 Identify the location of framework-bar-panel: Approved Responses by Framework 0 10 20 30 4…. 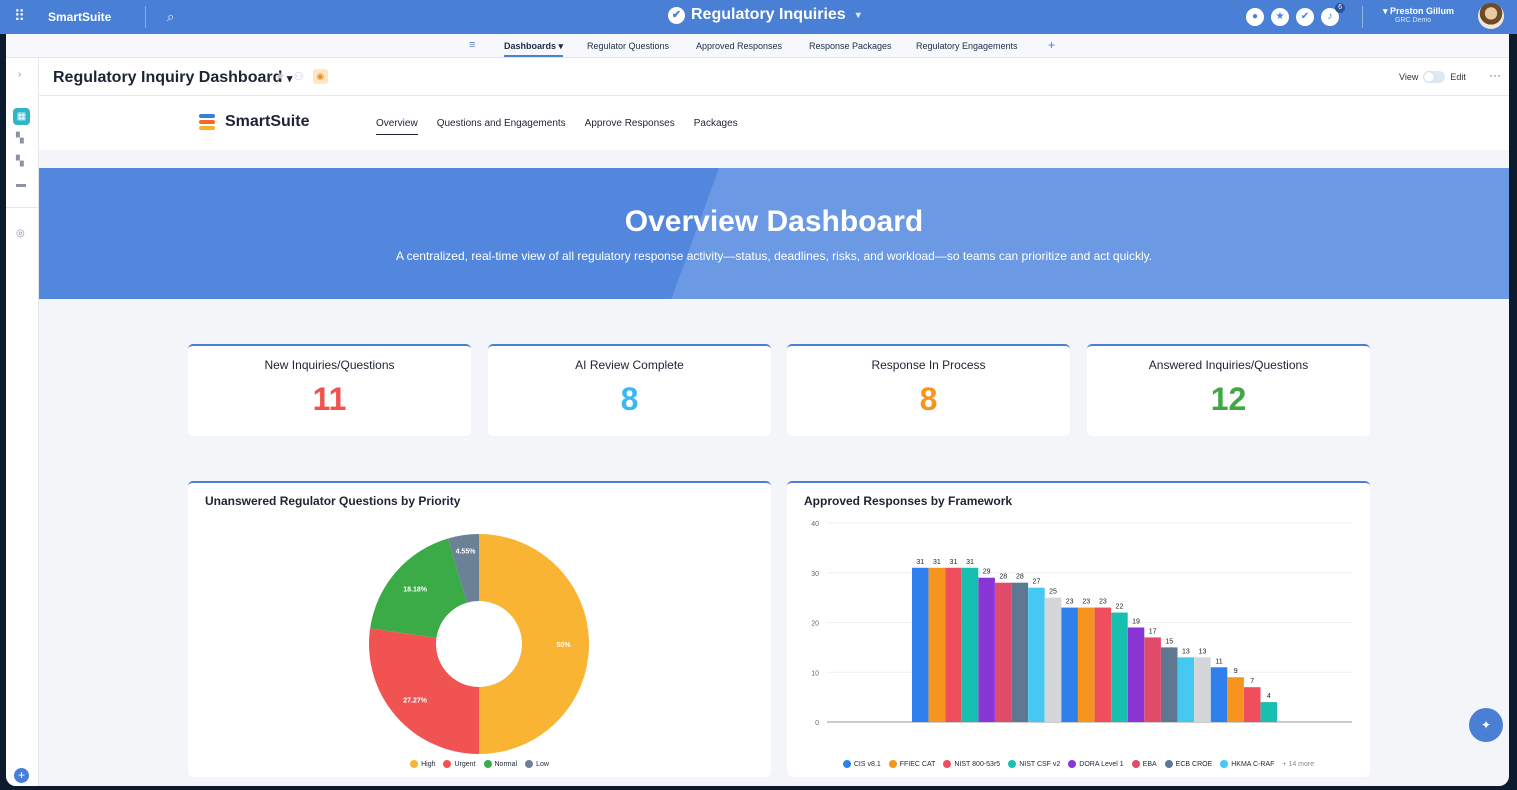
(1078, 629).